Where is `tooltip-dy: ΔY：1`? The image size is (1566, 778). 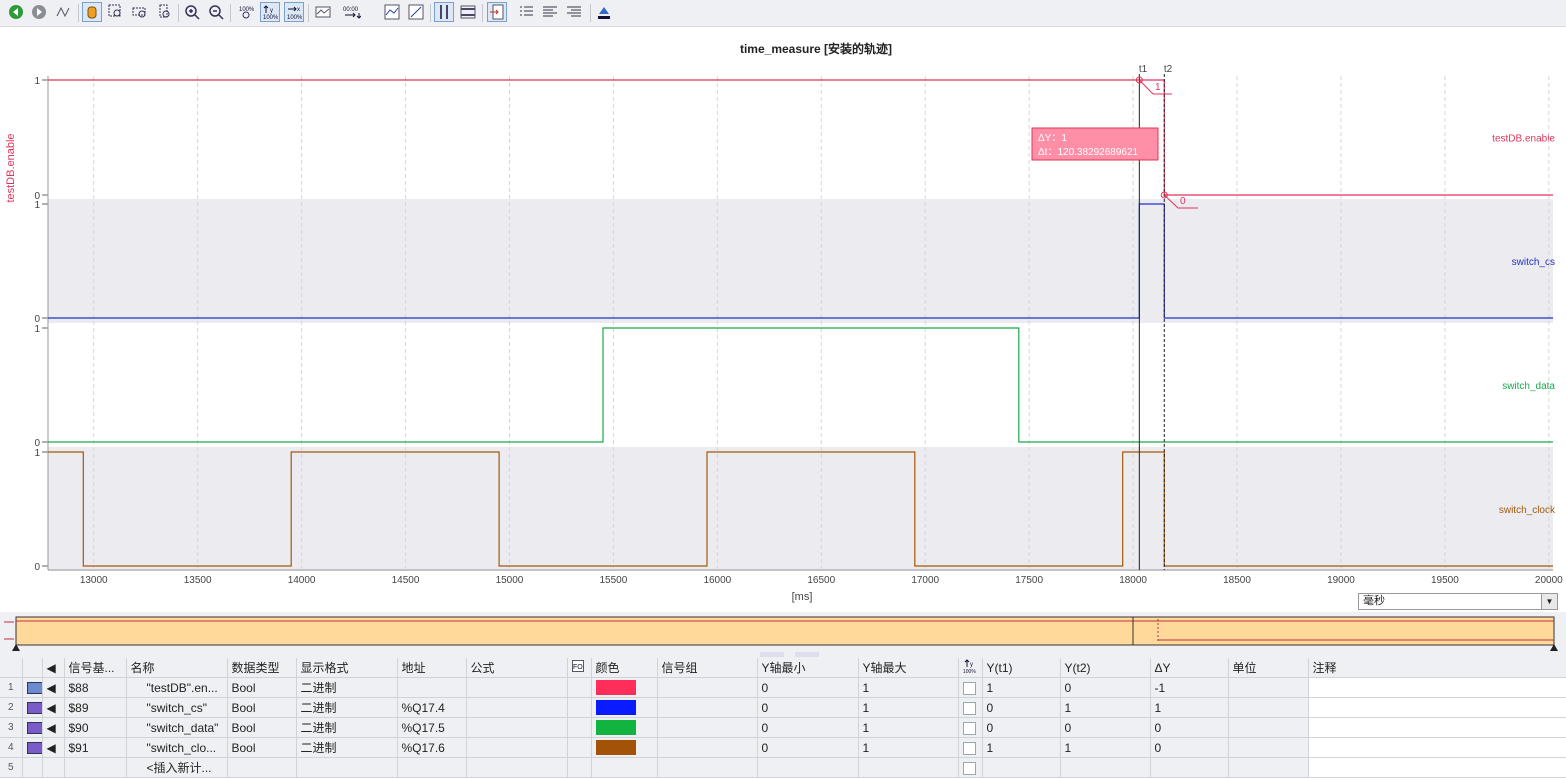 tooltip-dy: ΔY：1 is located at coordinates (1052, 138).